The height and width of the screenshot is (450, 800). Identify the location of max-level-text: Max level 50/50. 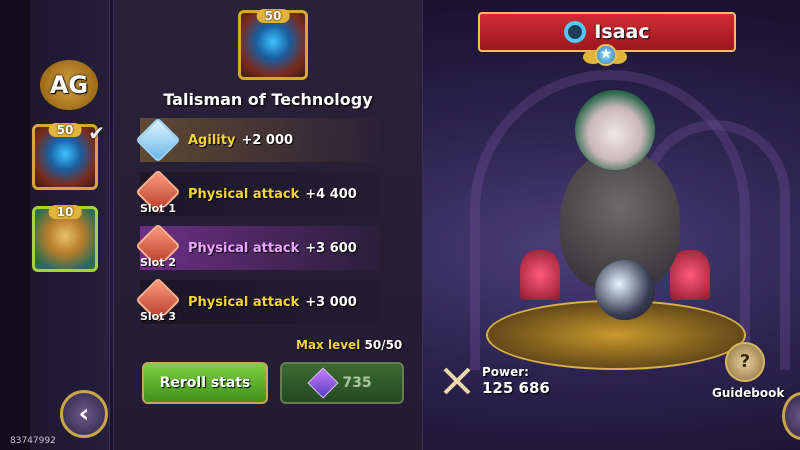
(349, 345).